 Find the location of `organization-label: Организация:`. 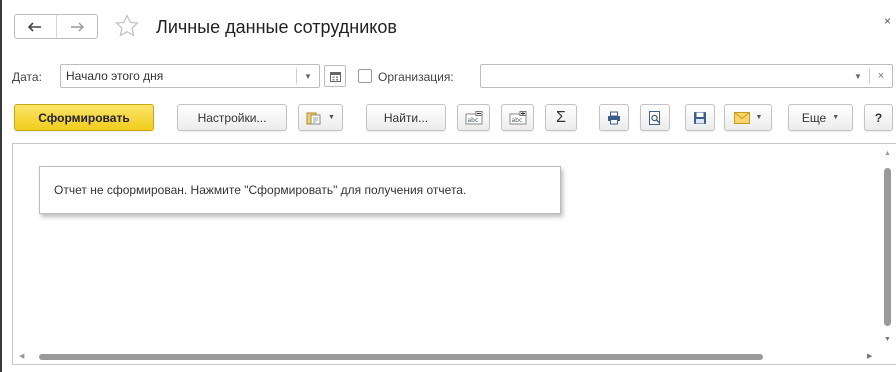

organization-label: Организация: is located at coordinates (416, 77).